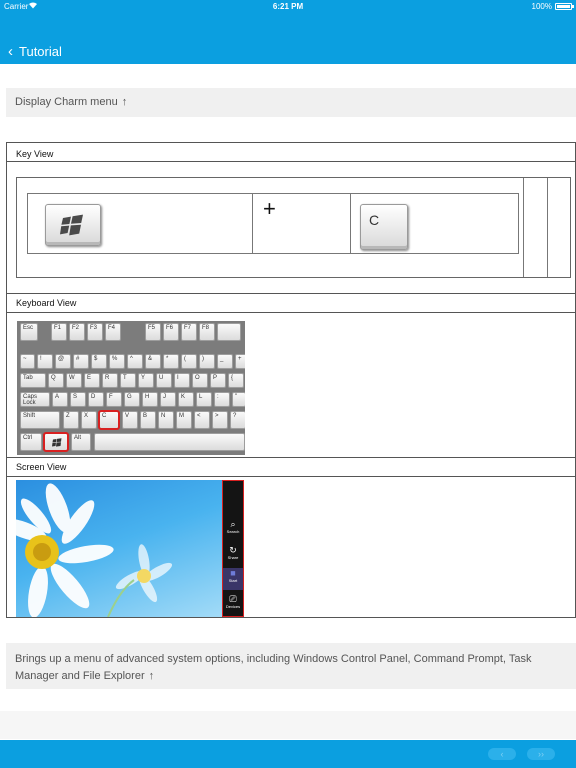 Image resolution: width=576 pixels, height=768 pixels. What do you see at coordinates (238, 399) in the screenshot?
I see `keyboard-key: "` at bounding box center [238, 399].